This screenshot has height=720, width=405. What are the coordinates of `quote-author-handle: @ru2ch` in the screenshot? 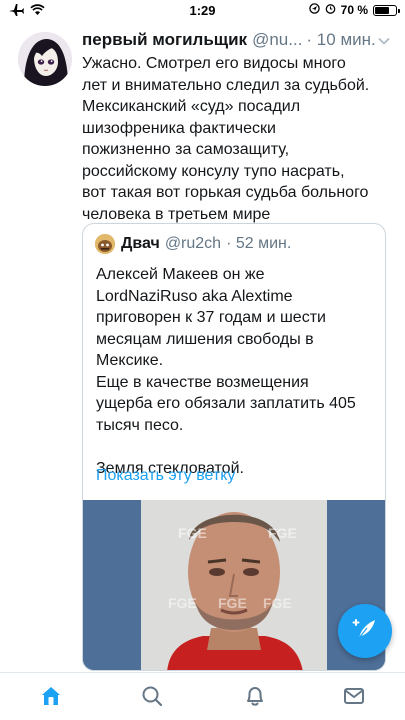 It's located at (193, 243).